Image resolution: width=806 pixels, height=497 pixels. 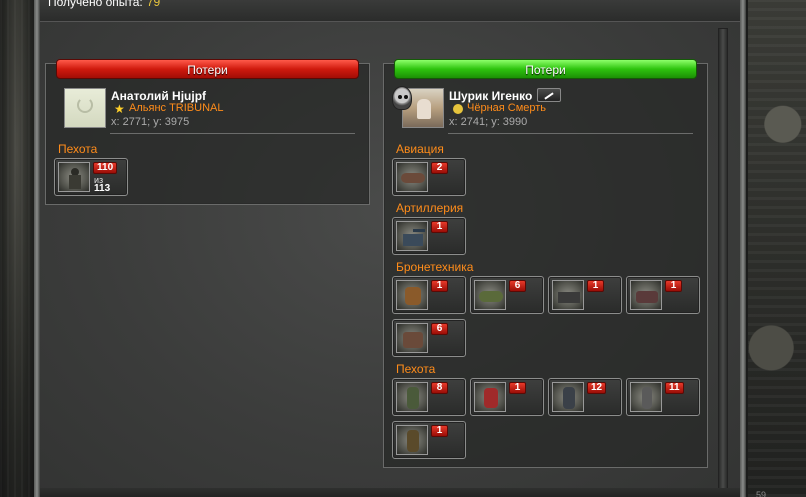 I want to click on unit-card: 8, so click(x=429, y=397).